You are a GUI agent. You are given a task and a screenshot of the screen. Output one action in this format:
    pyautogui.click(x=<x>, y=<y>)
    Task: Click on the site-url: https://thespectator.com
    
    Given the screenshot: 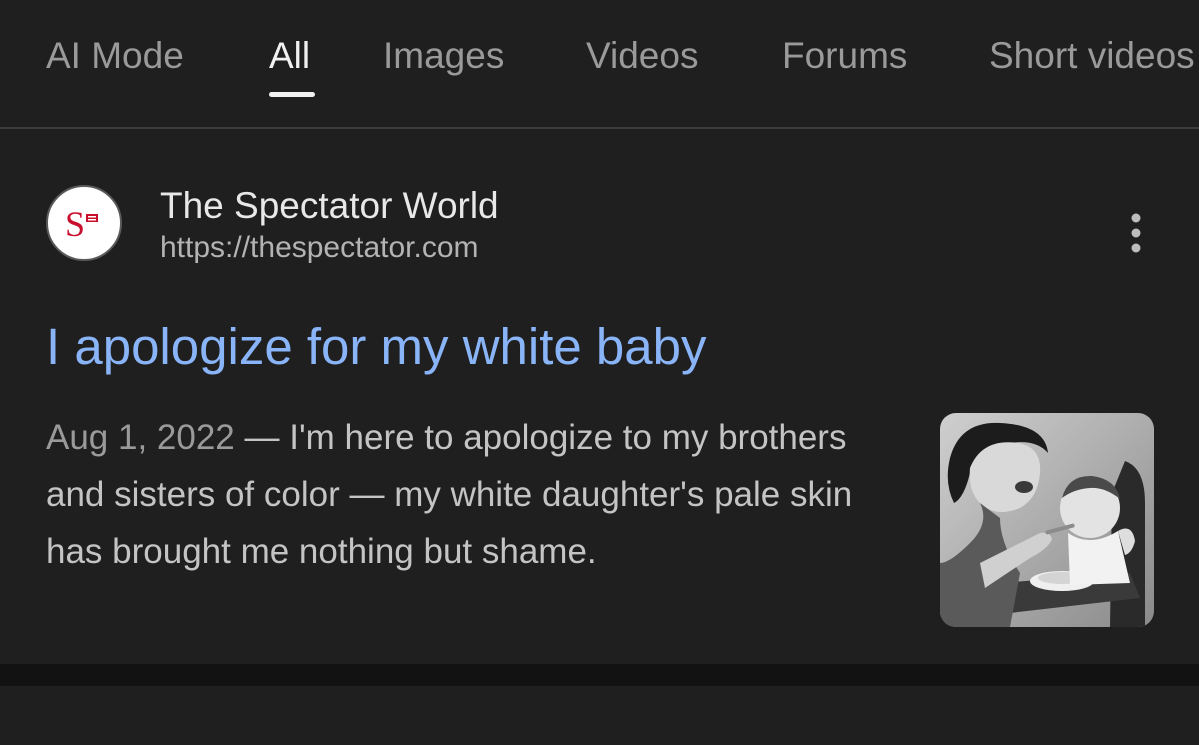 What is the action you would take?
    pyautogui.click(x=319, y=248)
    